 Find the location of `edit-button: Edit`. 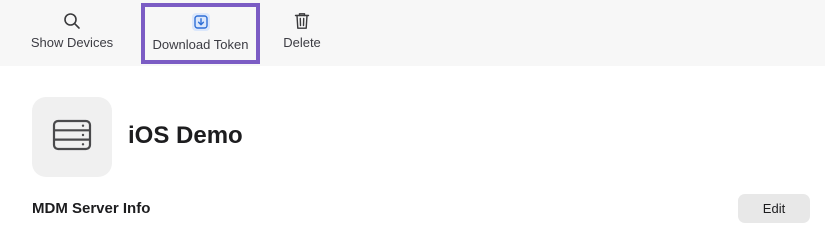

edit-button: Edit is located at coordinates (774, 208).